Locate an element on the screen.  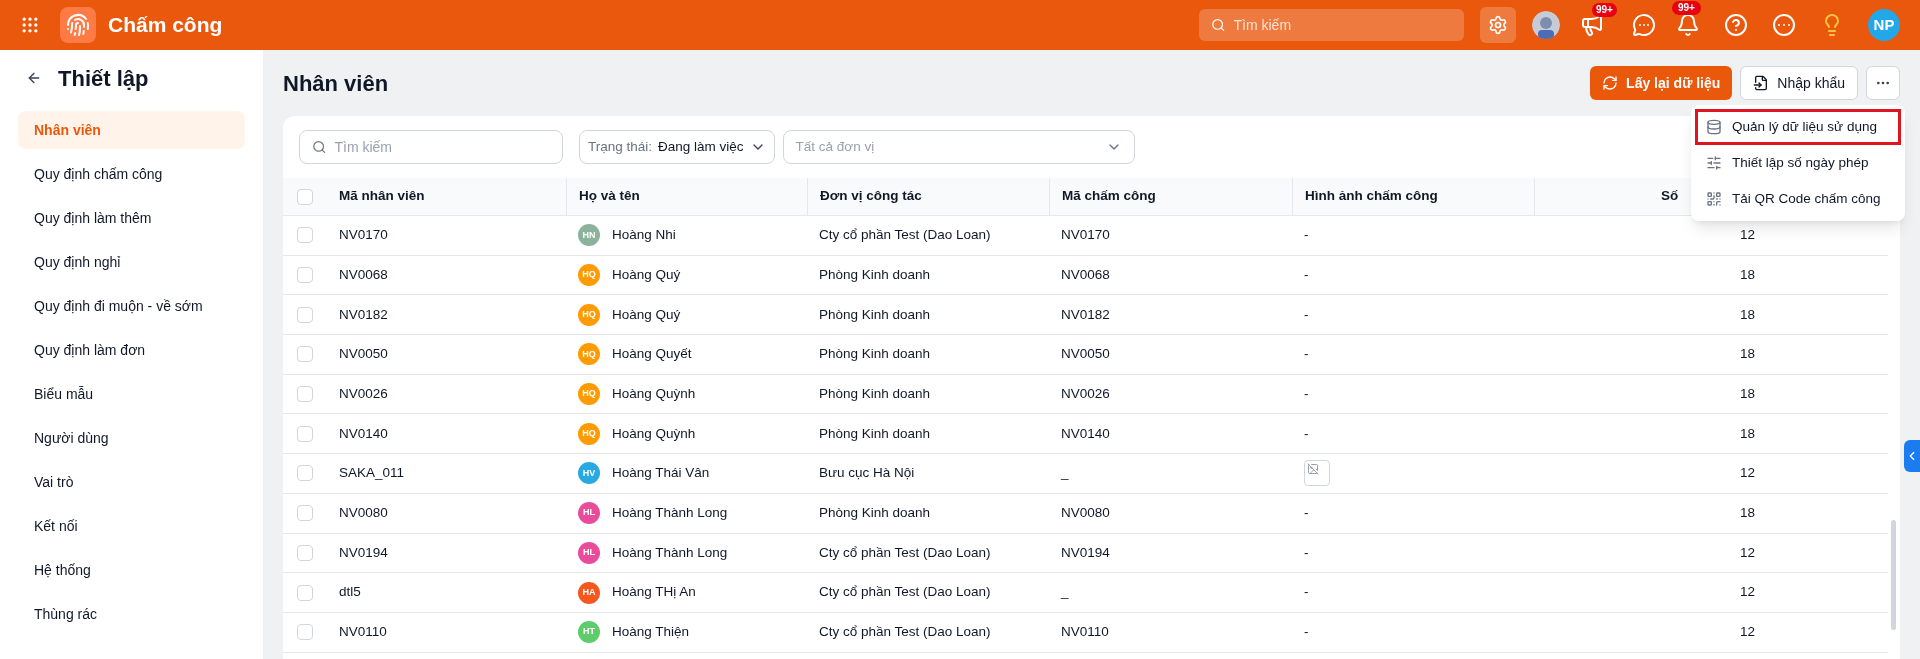
sidebar-title: Thiết lập is located at coordinates (103, 78).